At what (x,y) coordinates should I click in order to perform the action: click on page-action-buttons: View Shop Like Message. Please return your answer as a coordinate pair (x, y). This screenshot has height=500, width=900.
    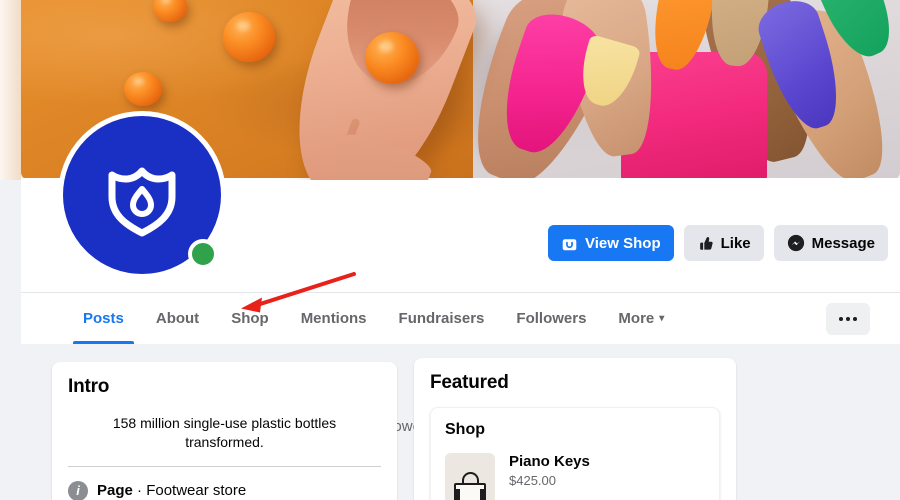
    Looking at the image, I should click on (718, 243).